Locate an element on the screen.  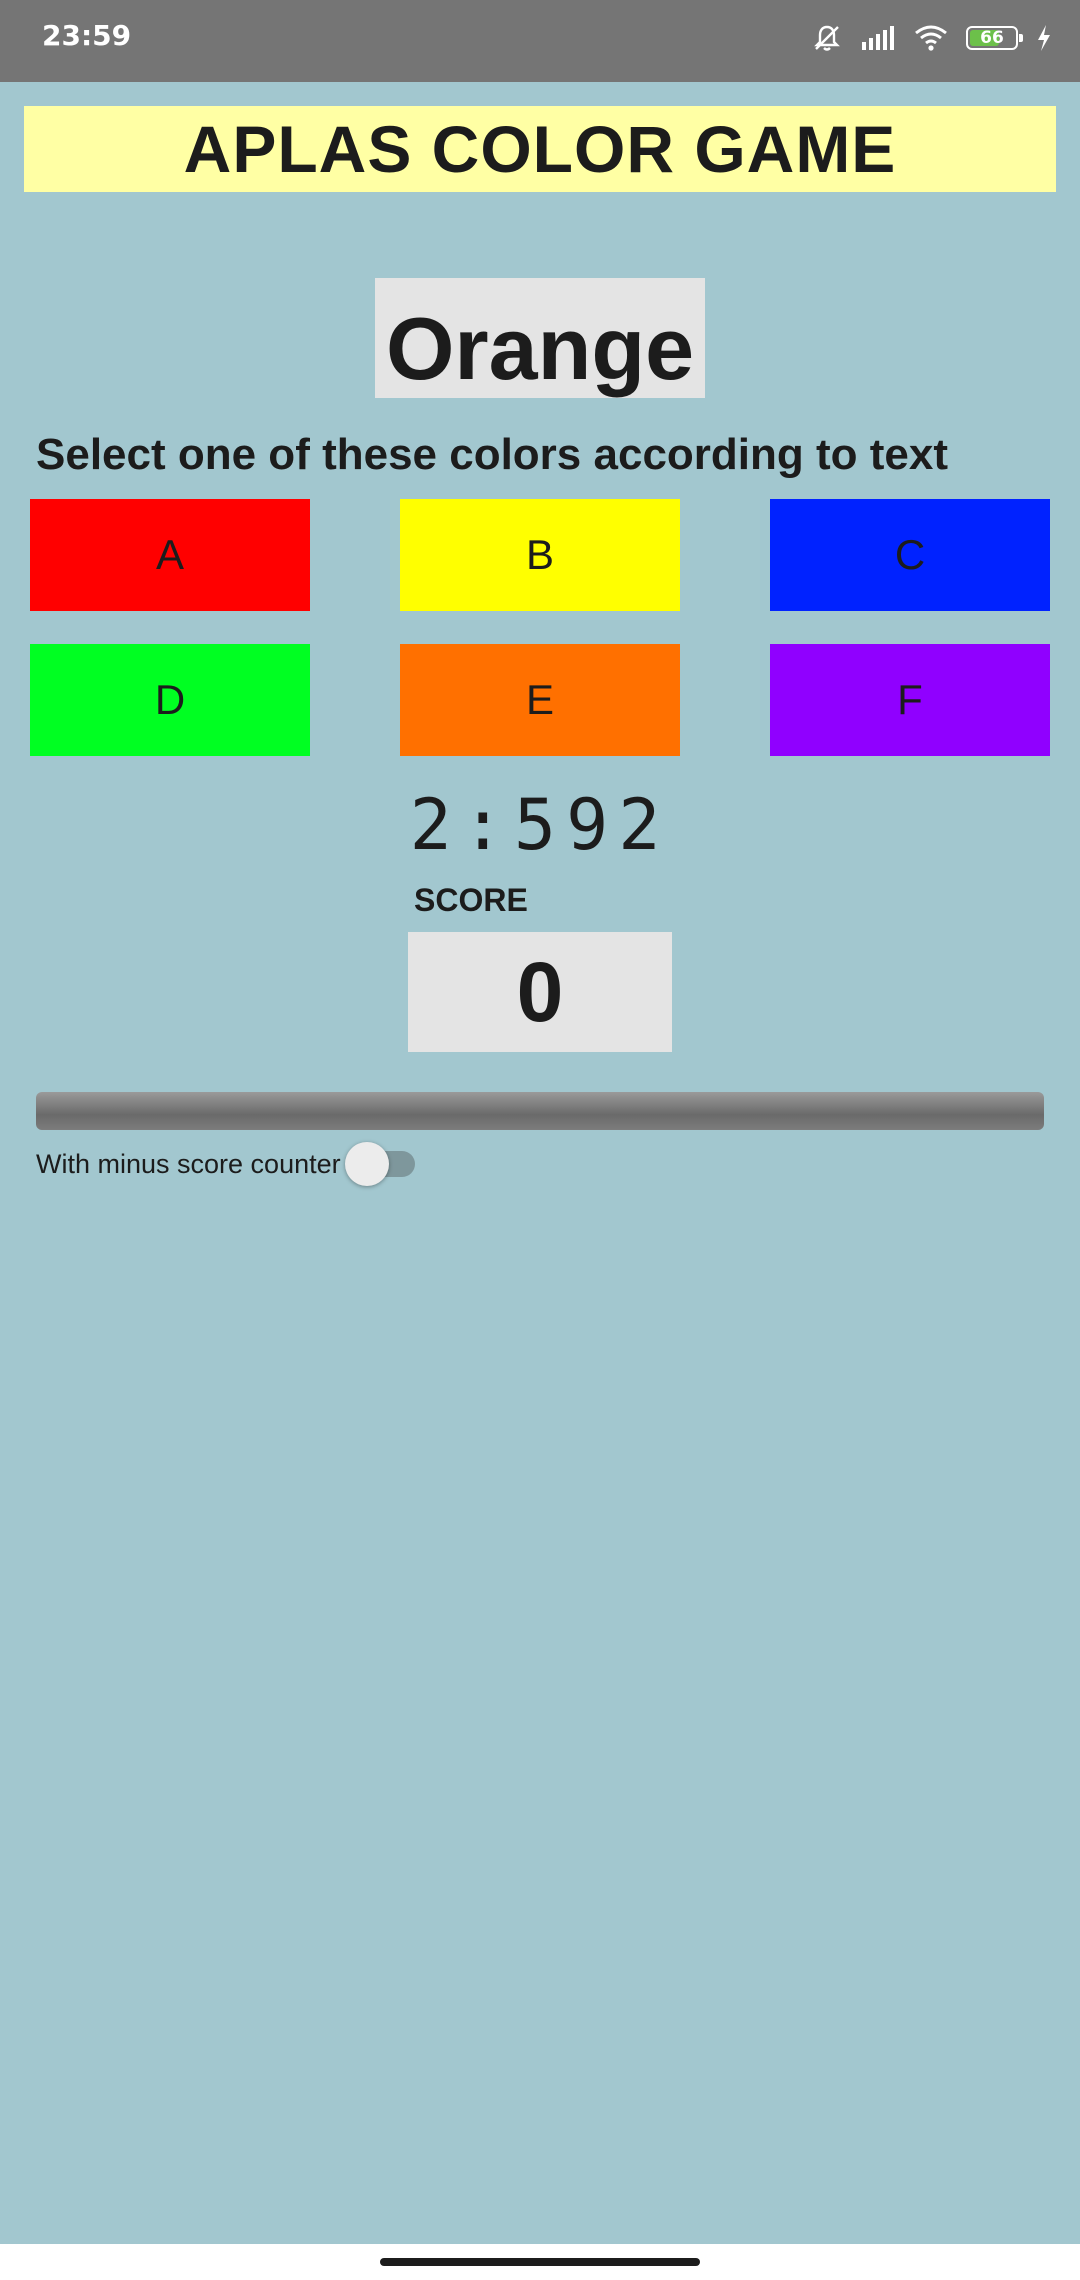
score-value: 0 is located at coordinates (540, 991).